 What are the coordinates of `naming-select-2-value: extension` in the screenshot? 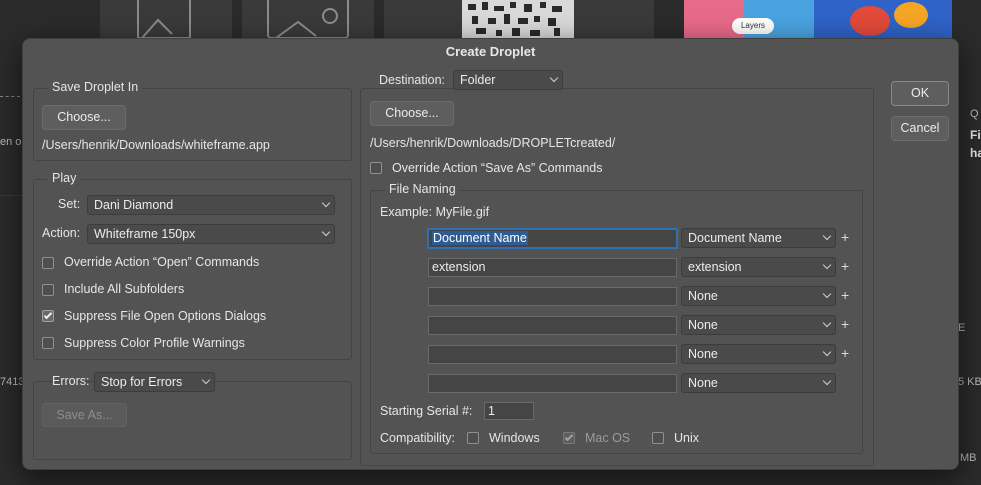 It's located at (715, 267).